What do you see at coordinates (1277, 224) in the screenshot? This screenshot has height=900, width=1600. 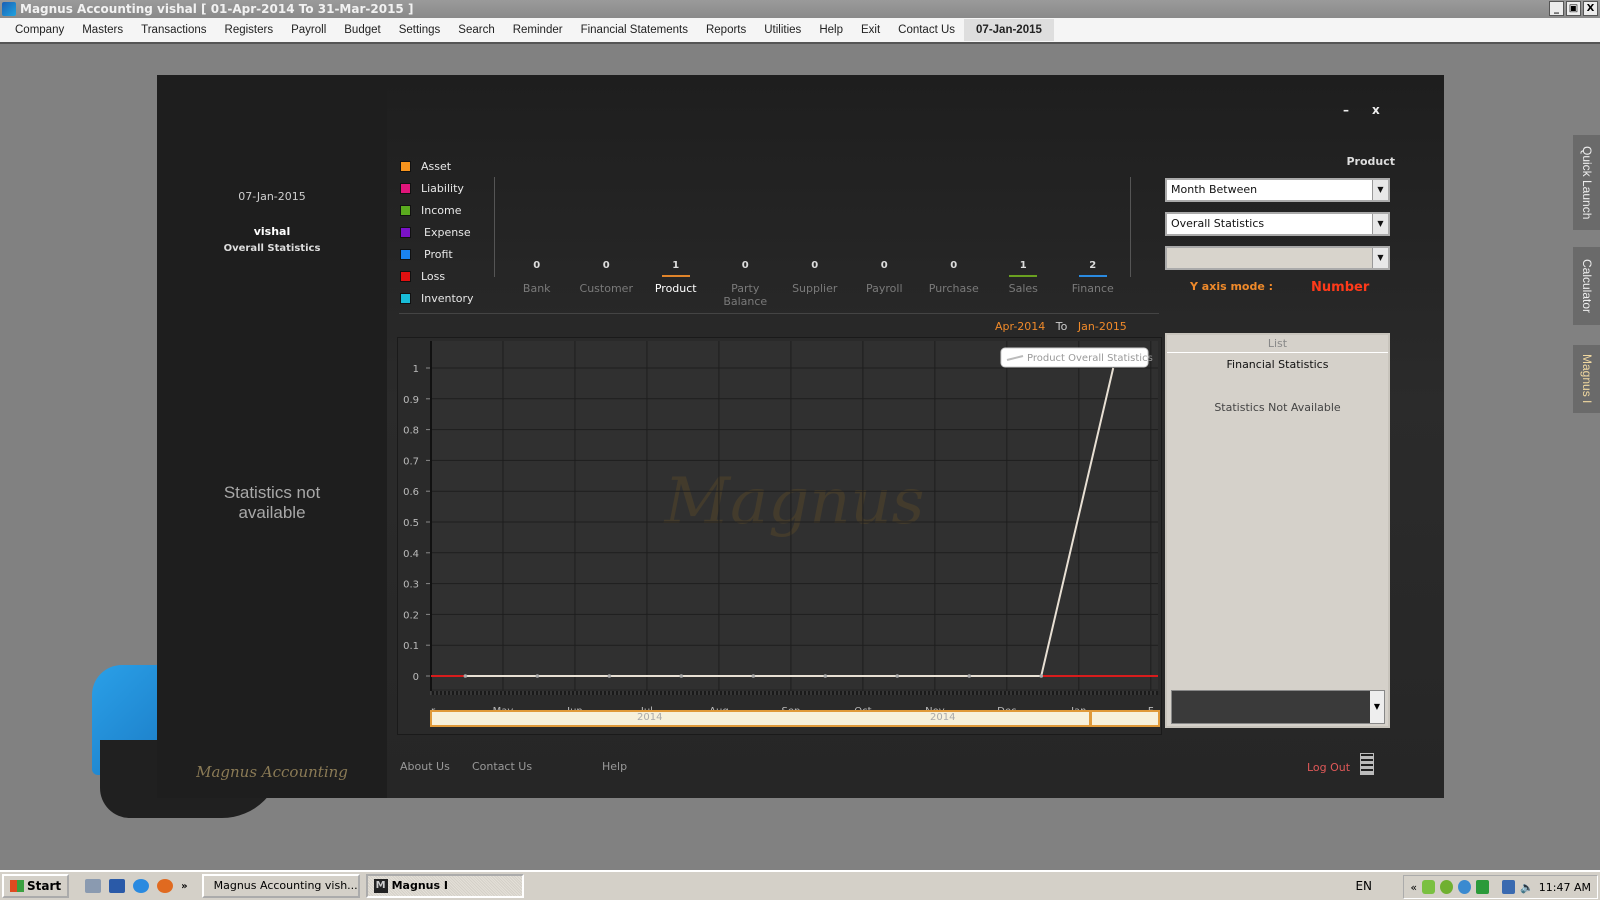 I see `statistics-combo: Overall Statistics ▼` at bounding box center [1277, 224].